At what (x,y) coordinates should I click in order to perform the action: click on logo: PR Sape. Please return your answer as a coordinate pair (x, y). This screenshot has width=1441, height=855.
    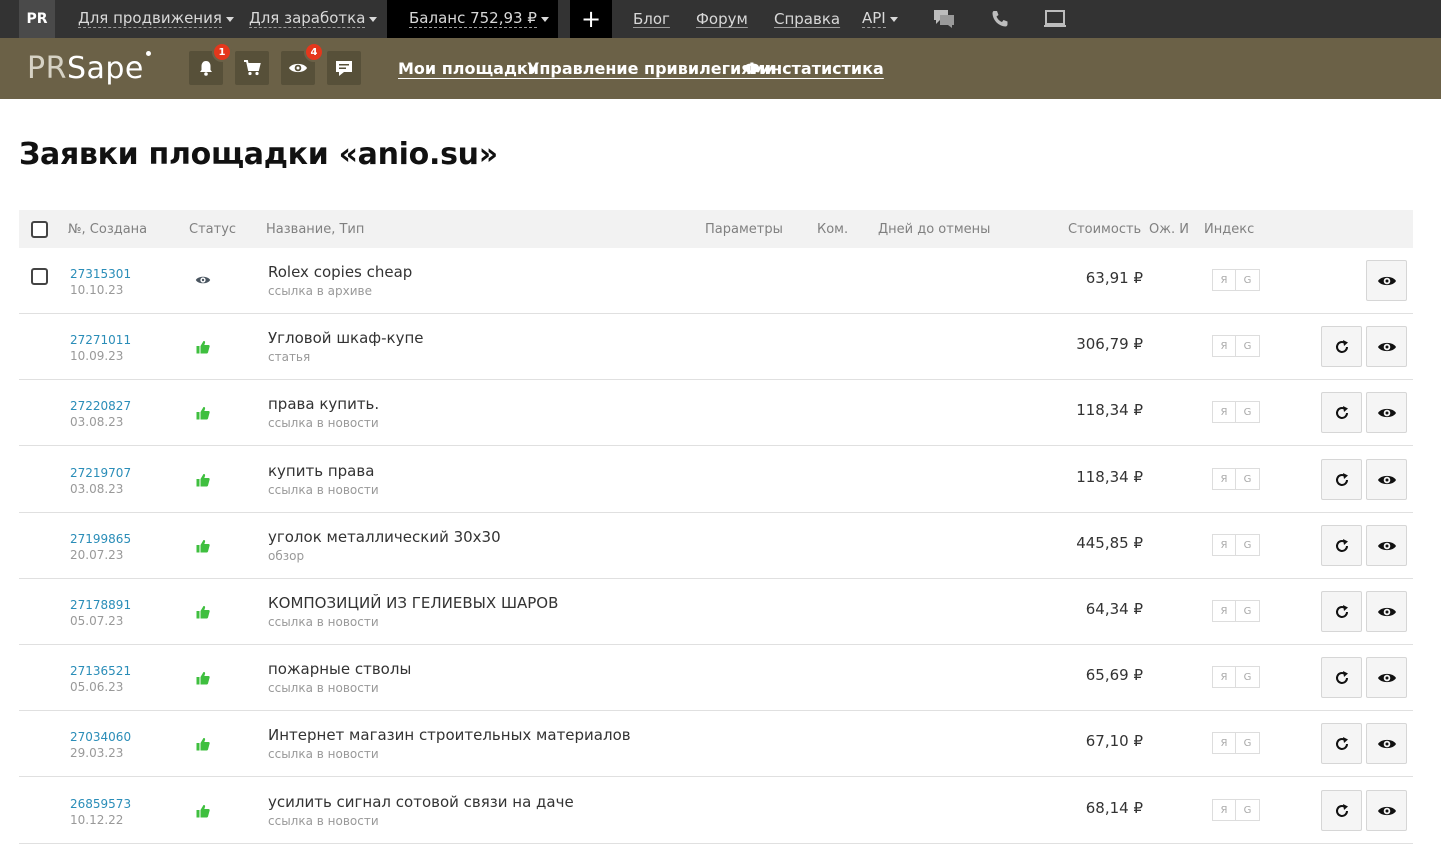
    Looking at the image, I should click on (89, 68).